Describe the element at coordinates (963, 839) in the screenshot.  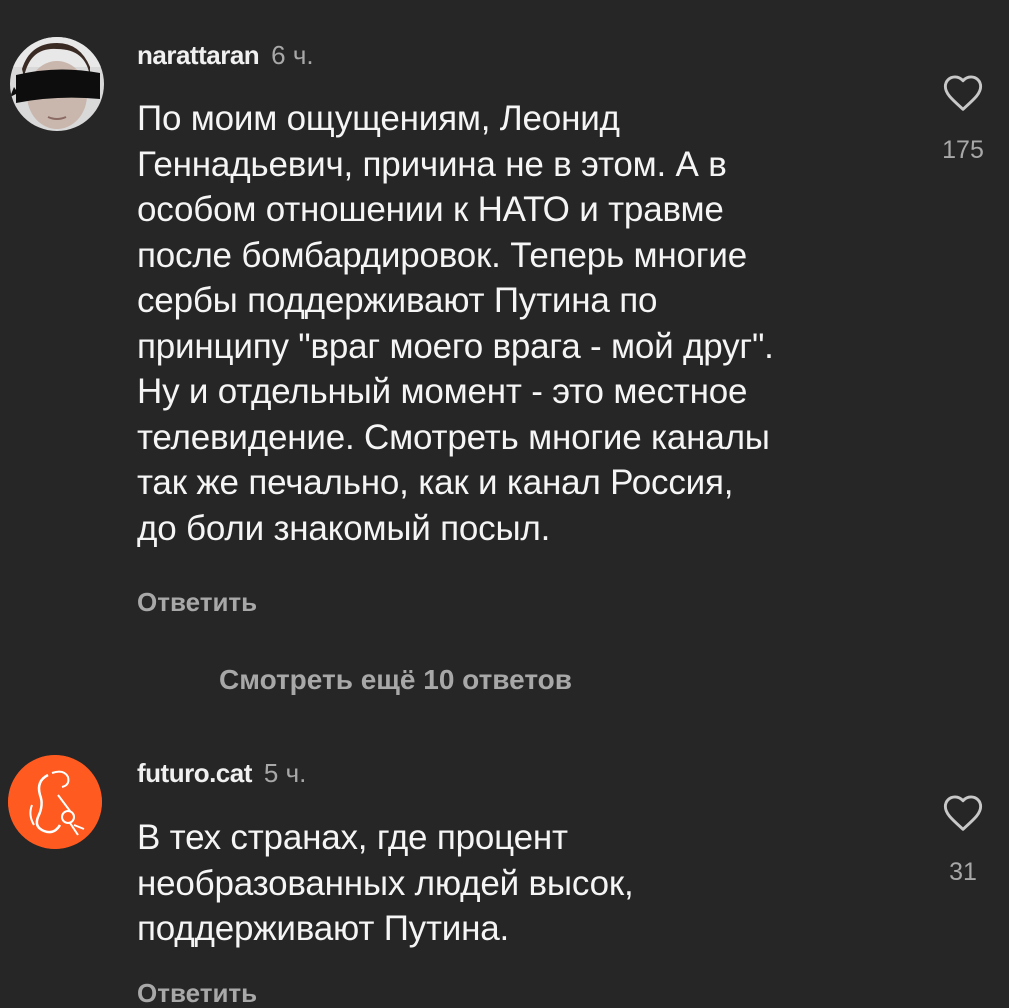
I see `like-area: 31` at that location.